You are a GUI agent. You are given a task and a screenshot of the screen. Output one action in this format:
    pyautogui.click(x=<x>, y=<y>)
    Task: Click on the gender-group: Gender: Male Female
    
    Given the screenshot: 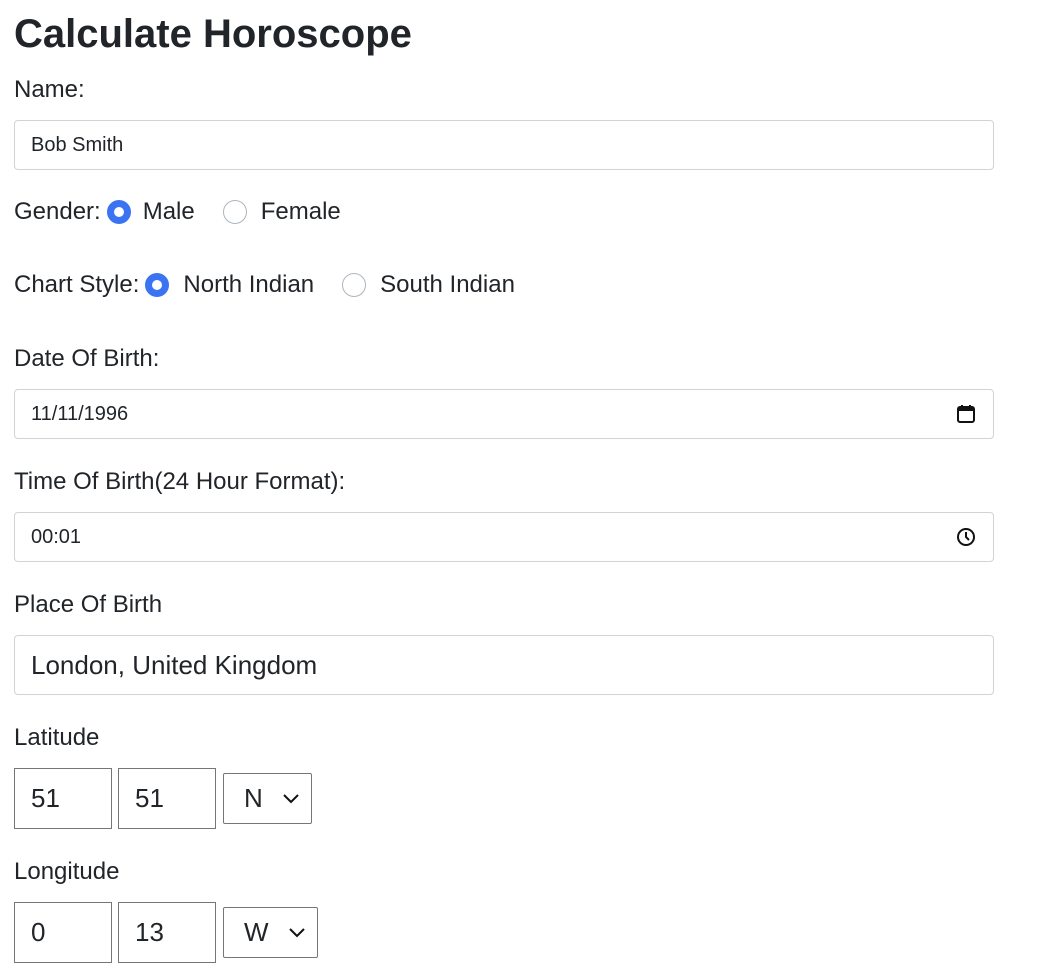 What is the action you would take?
    pyautogui.click(x=177, y=212)
    